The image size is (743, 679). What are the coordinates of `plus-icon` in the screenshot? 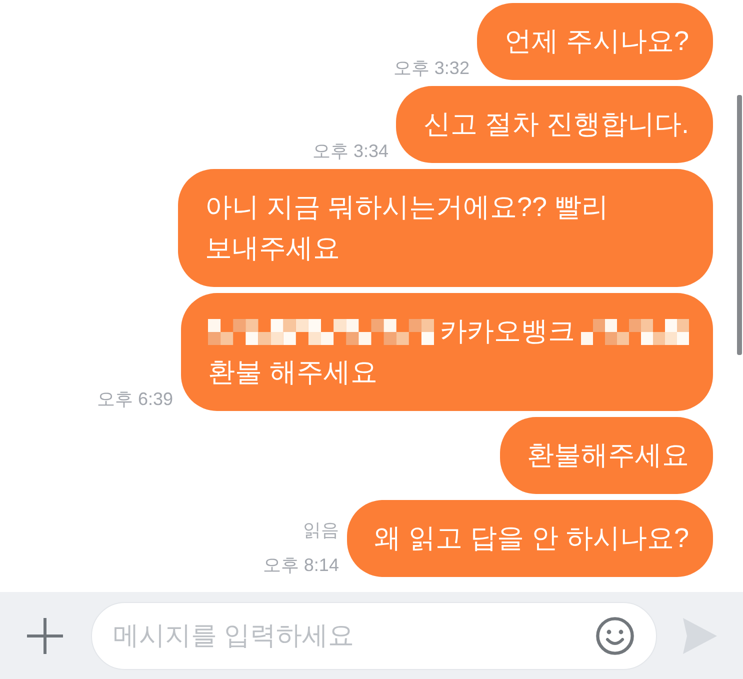 It's located at (45, 636).